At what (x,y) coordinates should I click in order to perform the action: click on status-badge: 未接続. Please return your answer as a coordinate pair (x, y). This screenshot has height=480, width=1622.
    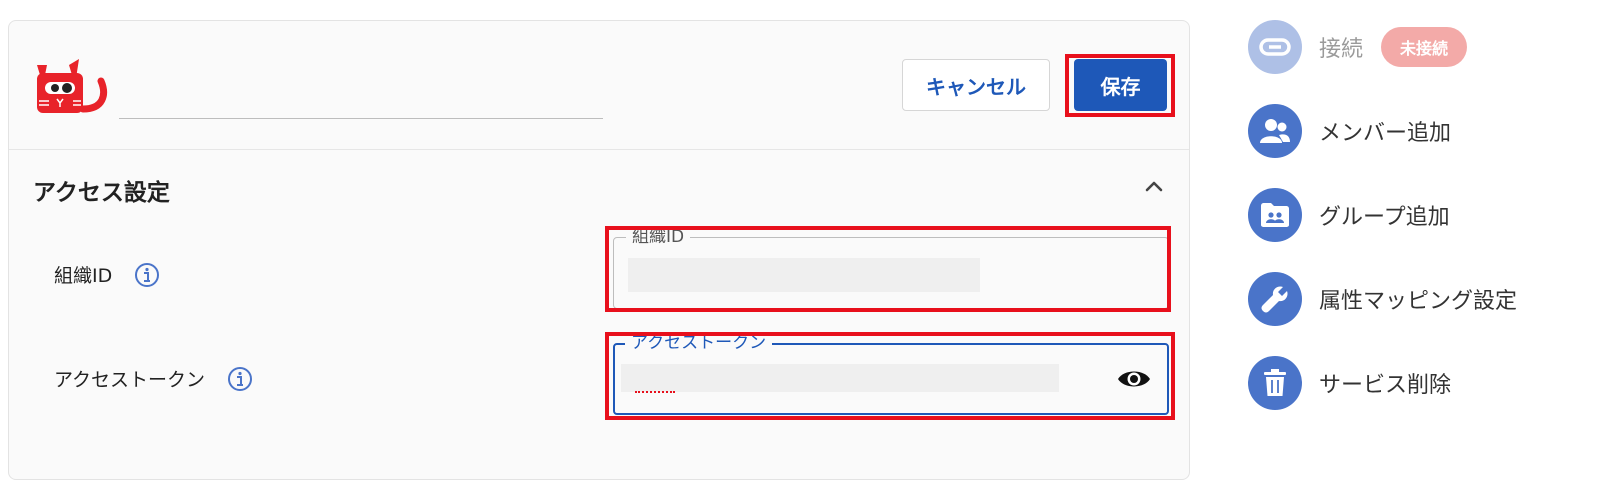
    Looking at the image, I should click on (1424, 47).